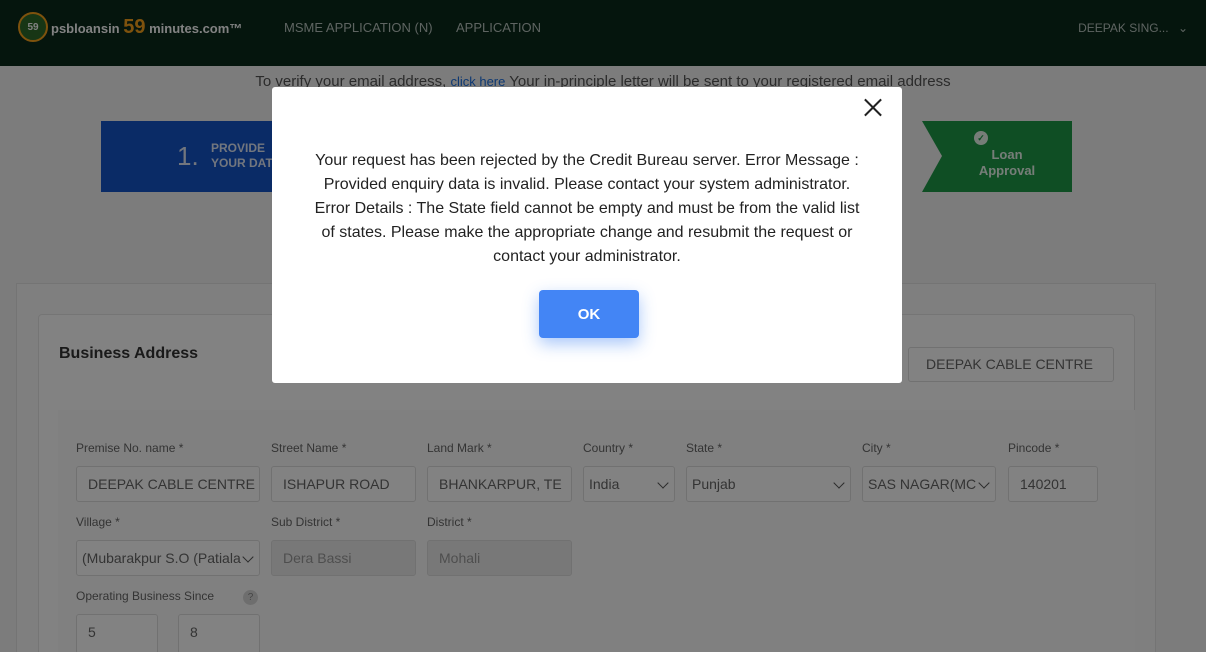 The height and width of the screenshot is (652, 1206). I want to click on close-icon, so click(873, 107).